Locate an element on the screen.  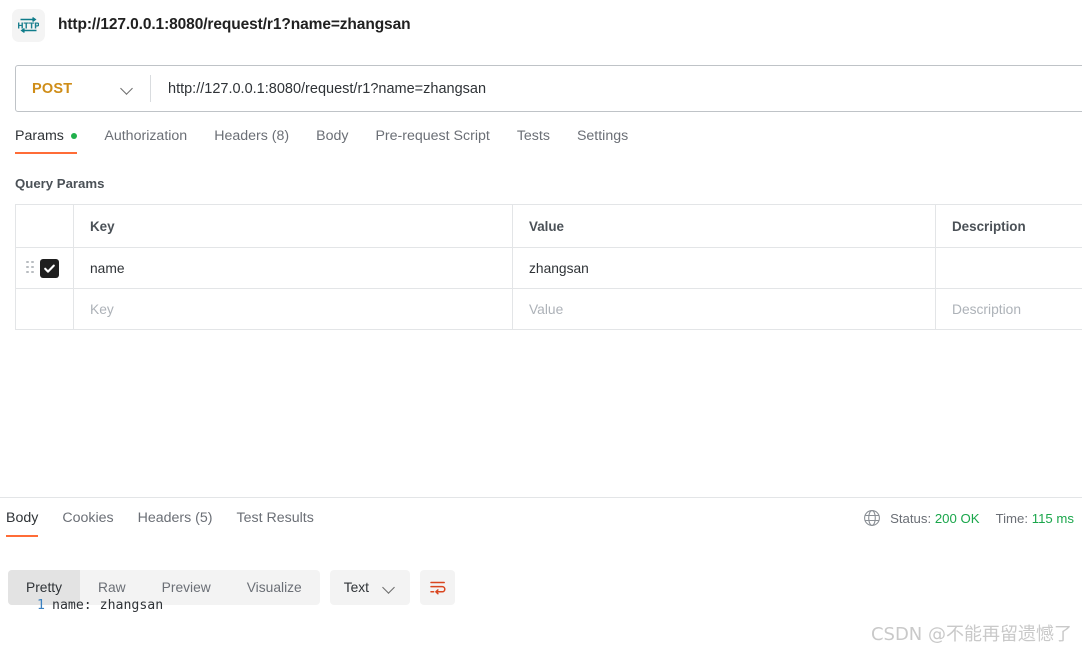
tab-pre-request-script-label: Pre-request Script is located at coordinates (432, 136).